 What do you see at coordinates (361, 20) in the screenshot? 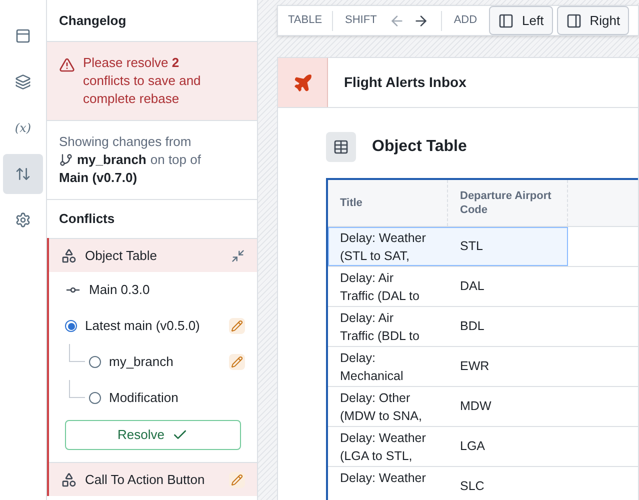
I see `toolbar-label: SHIFT` at bounding box center [361, 20].